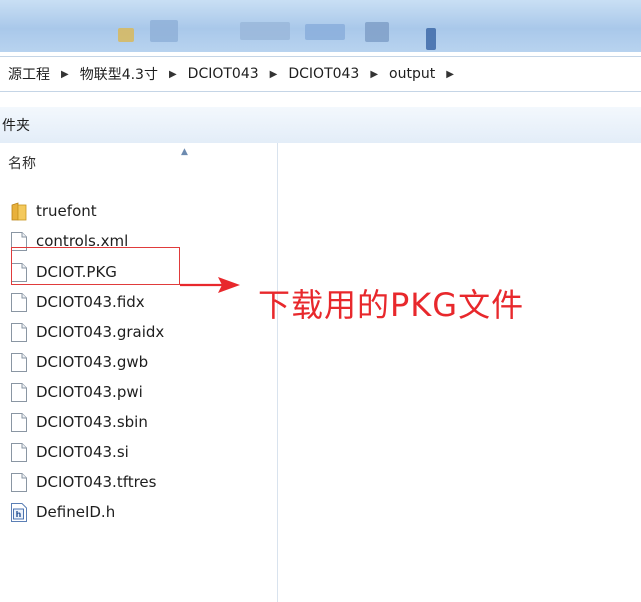 This screenshot has height=602, width=641. I want to click on list-item: DCIOT043.pwi, so click(76, 392).